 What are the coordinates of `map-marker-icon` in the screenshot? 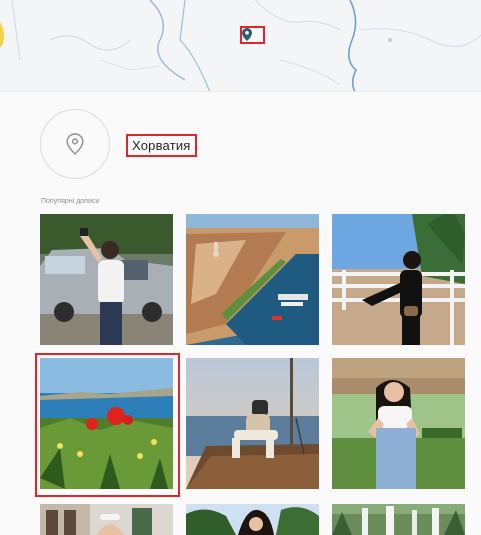 It's located at (247, 34).